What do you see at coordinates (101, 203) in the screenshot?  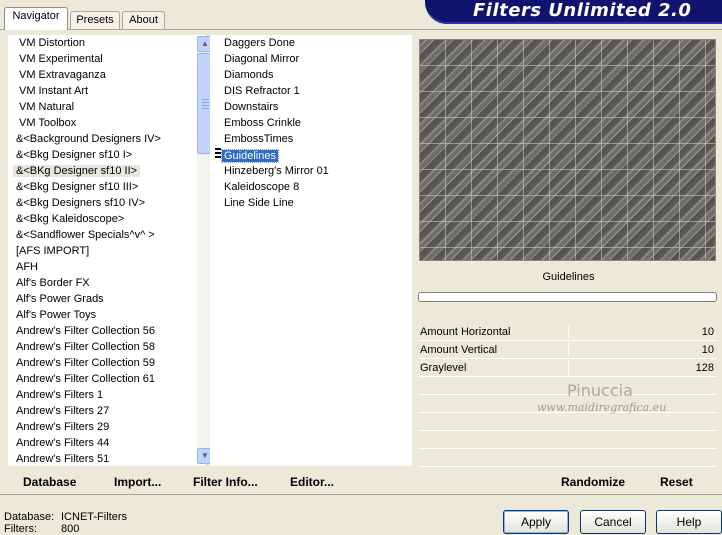 I see `list-item: &<Bkg Designers sf10 IV>` at bounding box center [101, 203].